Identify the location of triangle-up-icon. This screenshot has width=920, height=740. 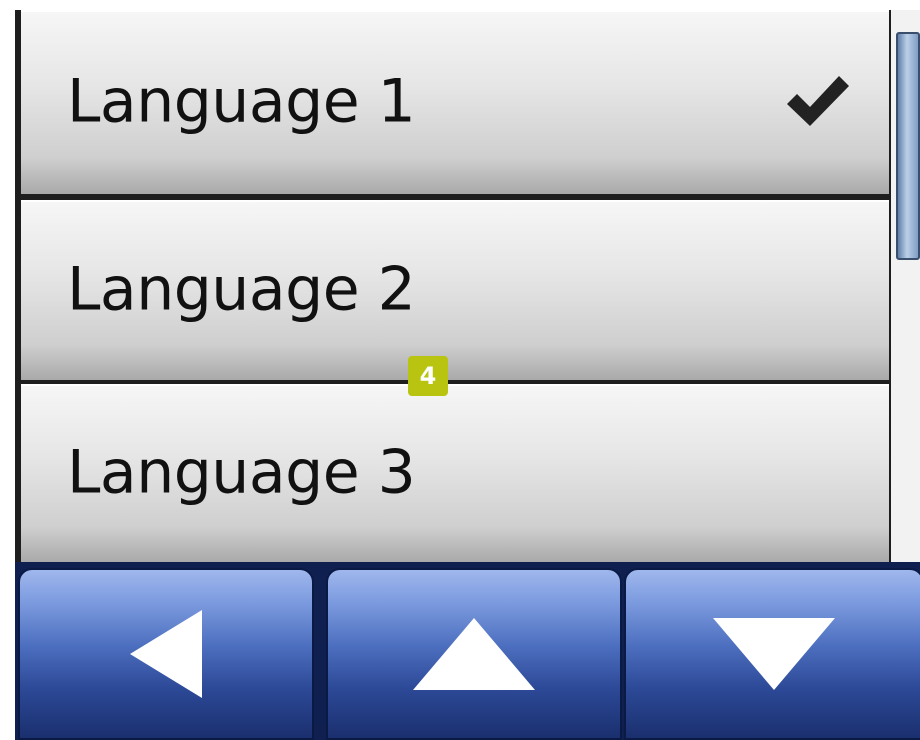
(474, 654).